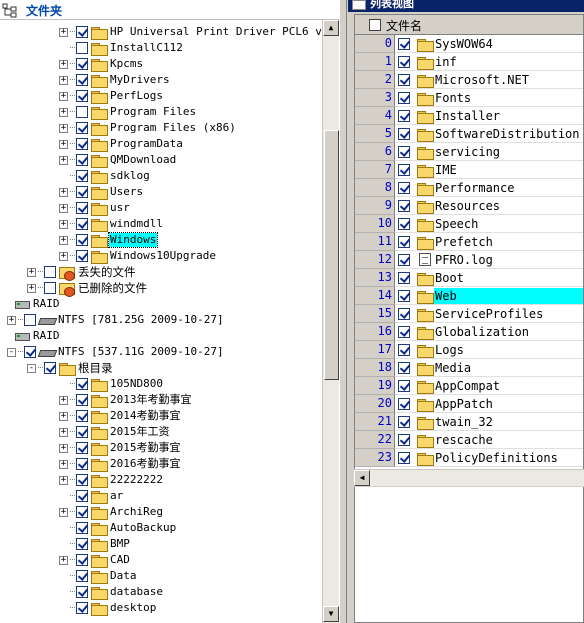  I want to click on list-row: 7 IME, so click(469, 170).